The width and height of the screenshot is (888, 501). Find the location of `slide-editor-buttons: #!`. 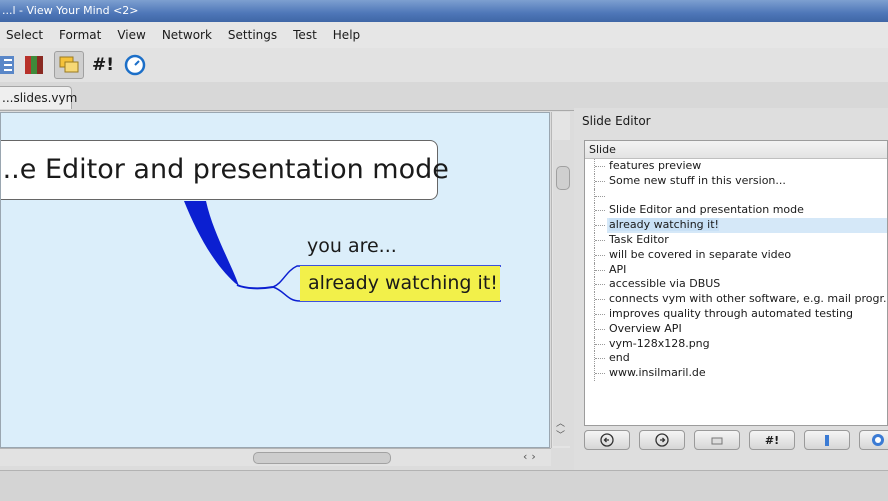

slide-editor-buttons: #! is located at coordinates (736, 442).